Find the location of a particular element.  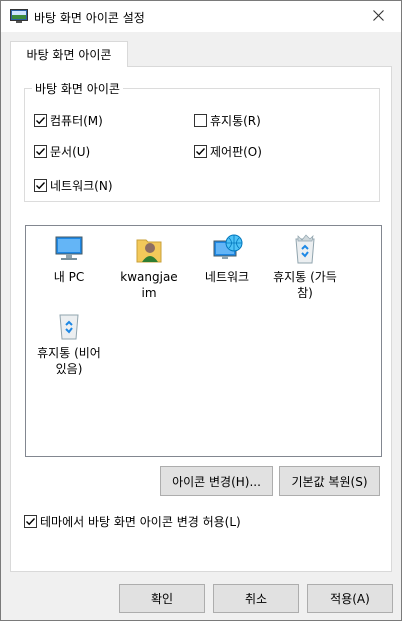

close-icon is located at coordinates (378, 16).